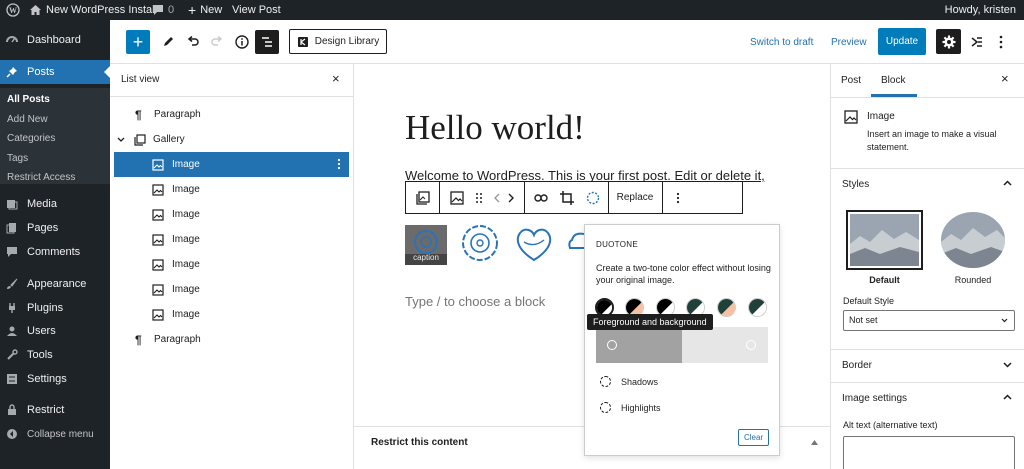 The width and height of the screenshot is (1024, 469). What do you see at coordinates (457, 197) in the screenshot?
I see `block-type-button` at bounding box center [457, 197].